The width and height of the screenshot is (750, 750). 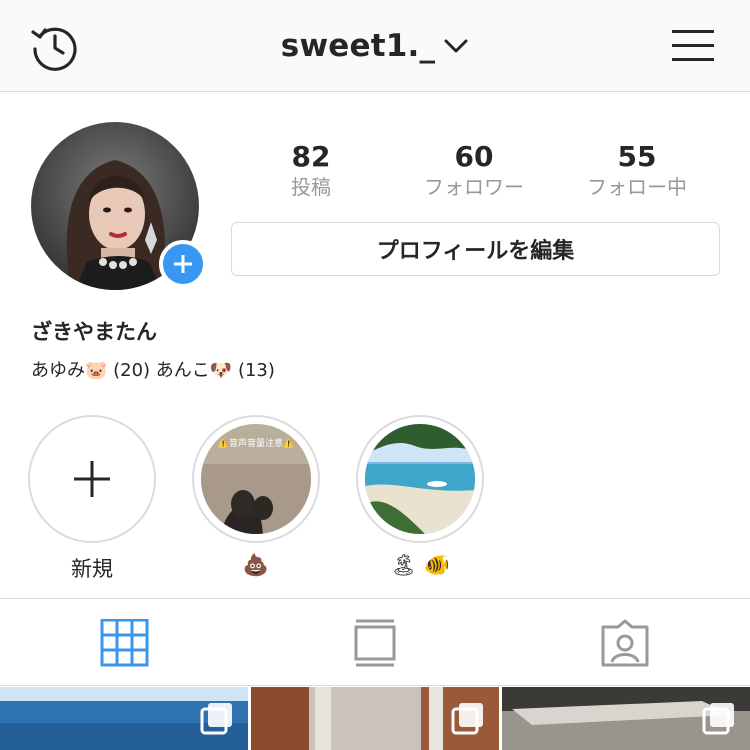 What do you see at coordinates (153, 370) in the screenshot?
I see `bio-text: あゆみ🐷 (20) あんこ🐶 (13)` at bounding box center [153, 370].